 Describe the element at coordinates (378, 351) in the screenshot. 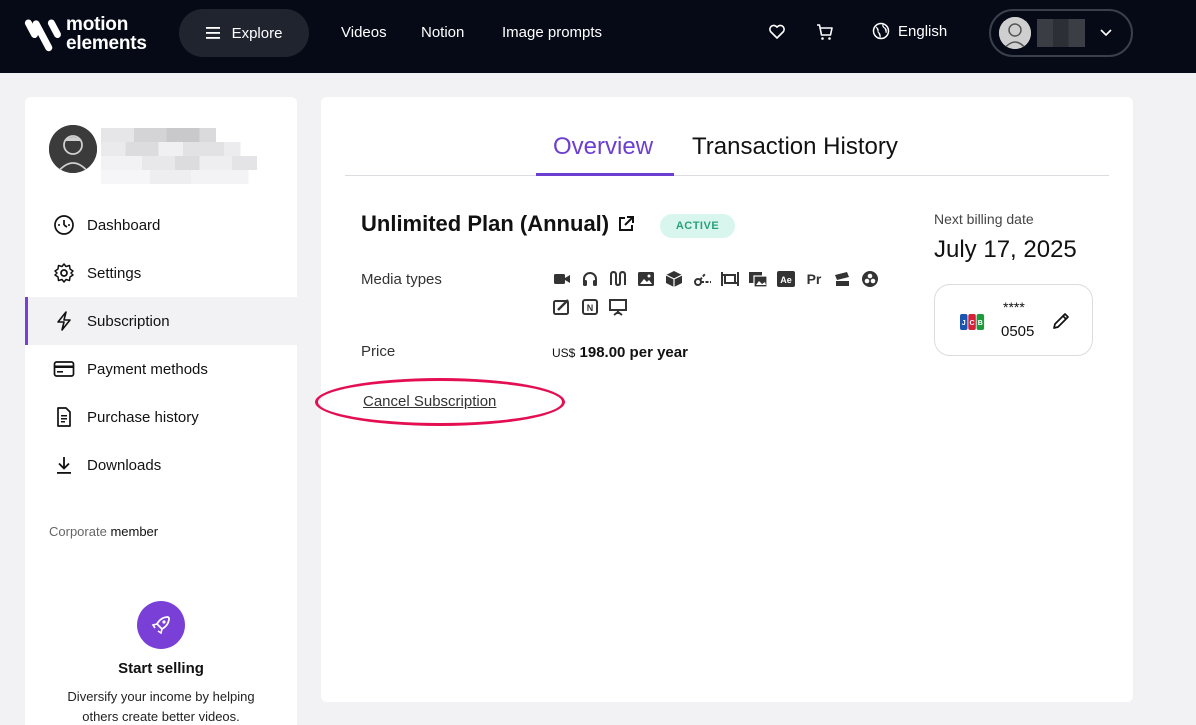

I see `price-label: Price` at that location.